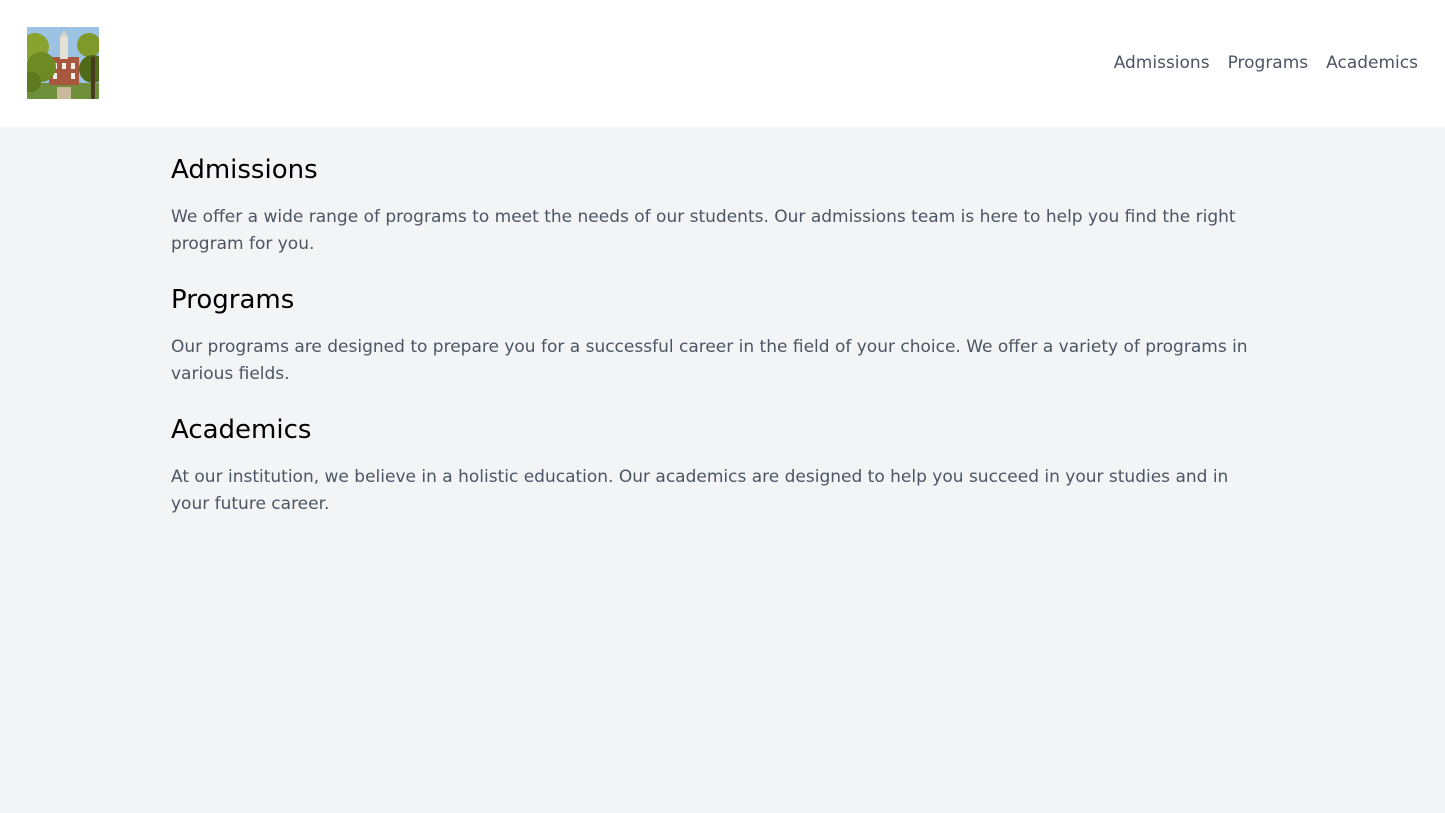  I want to click on main-nav: Admissions Programs Academics, so click(1266, 63).